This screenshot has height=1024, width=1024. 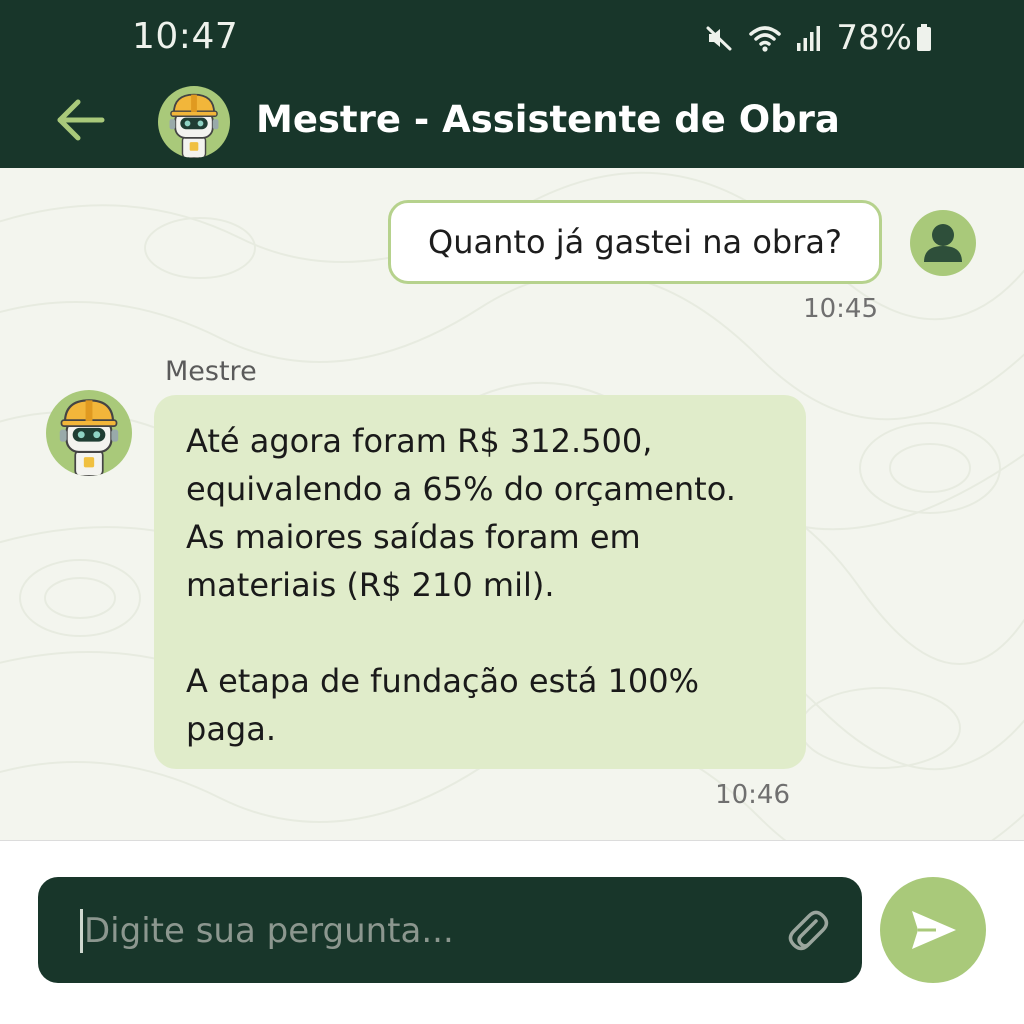 I want to click on user-message-text: Quanto já gastei na obra?, so click(x=635, y=242).